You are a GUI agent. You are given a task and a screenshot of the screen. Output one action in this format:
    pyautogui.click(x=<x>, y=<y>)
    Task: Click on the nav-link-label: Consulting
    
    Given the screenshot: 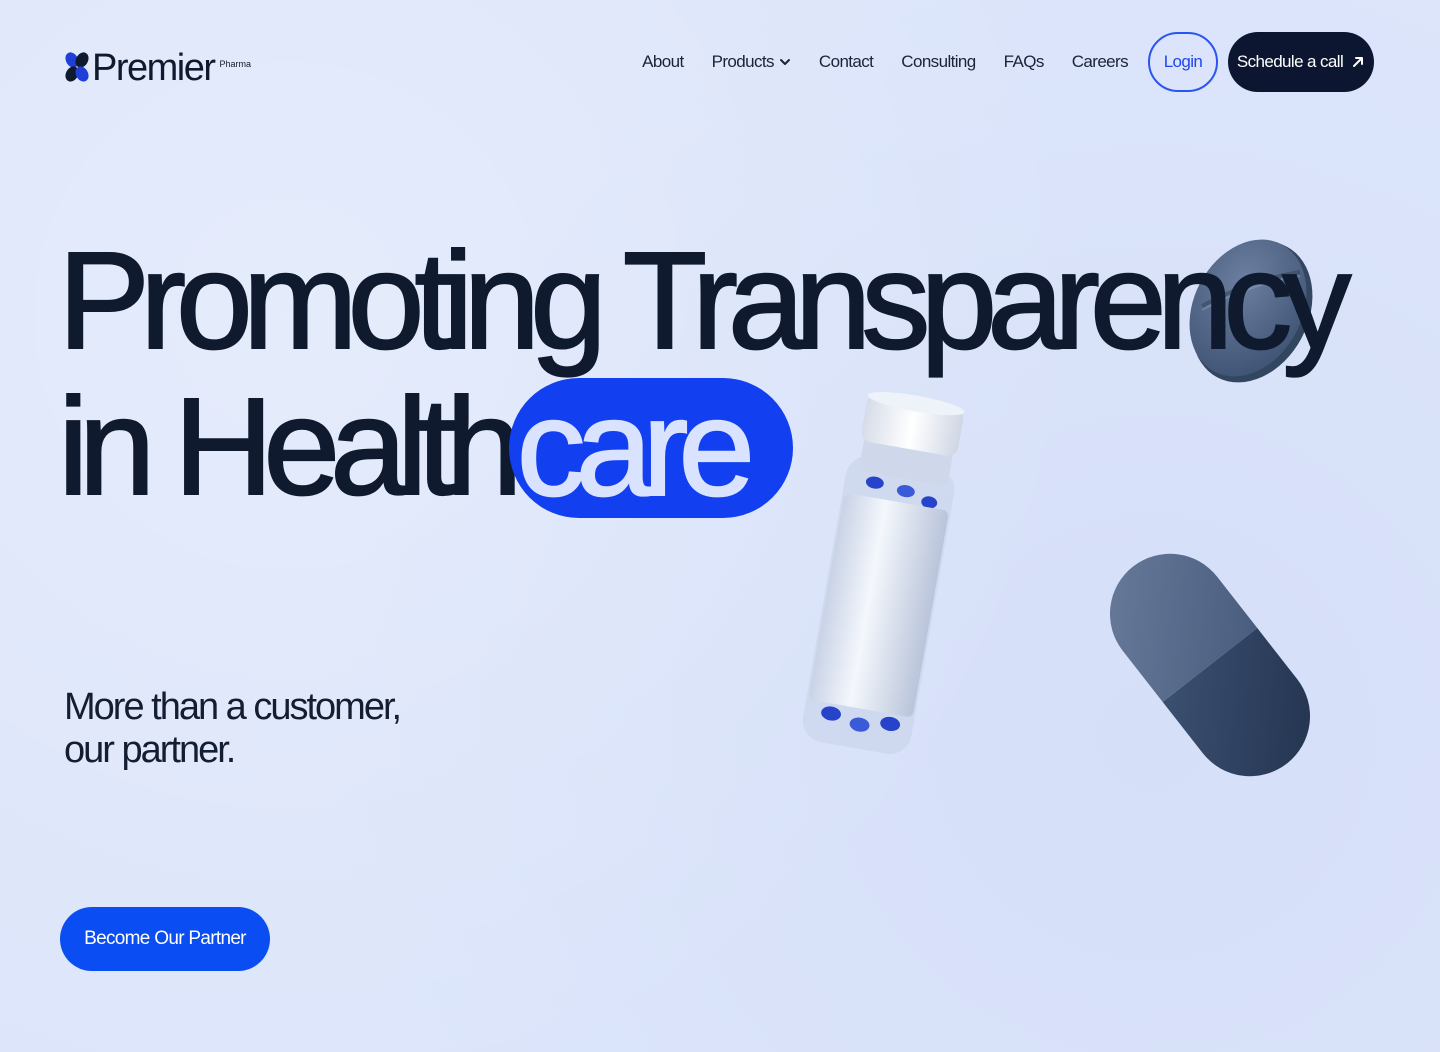 What is the action you would take?
    pyautogui.click(x=938, y=61)
    